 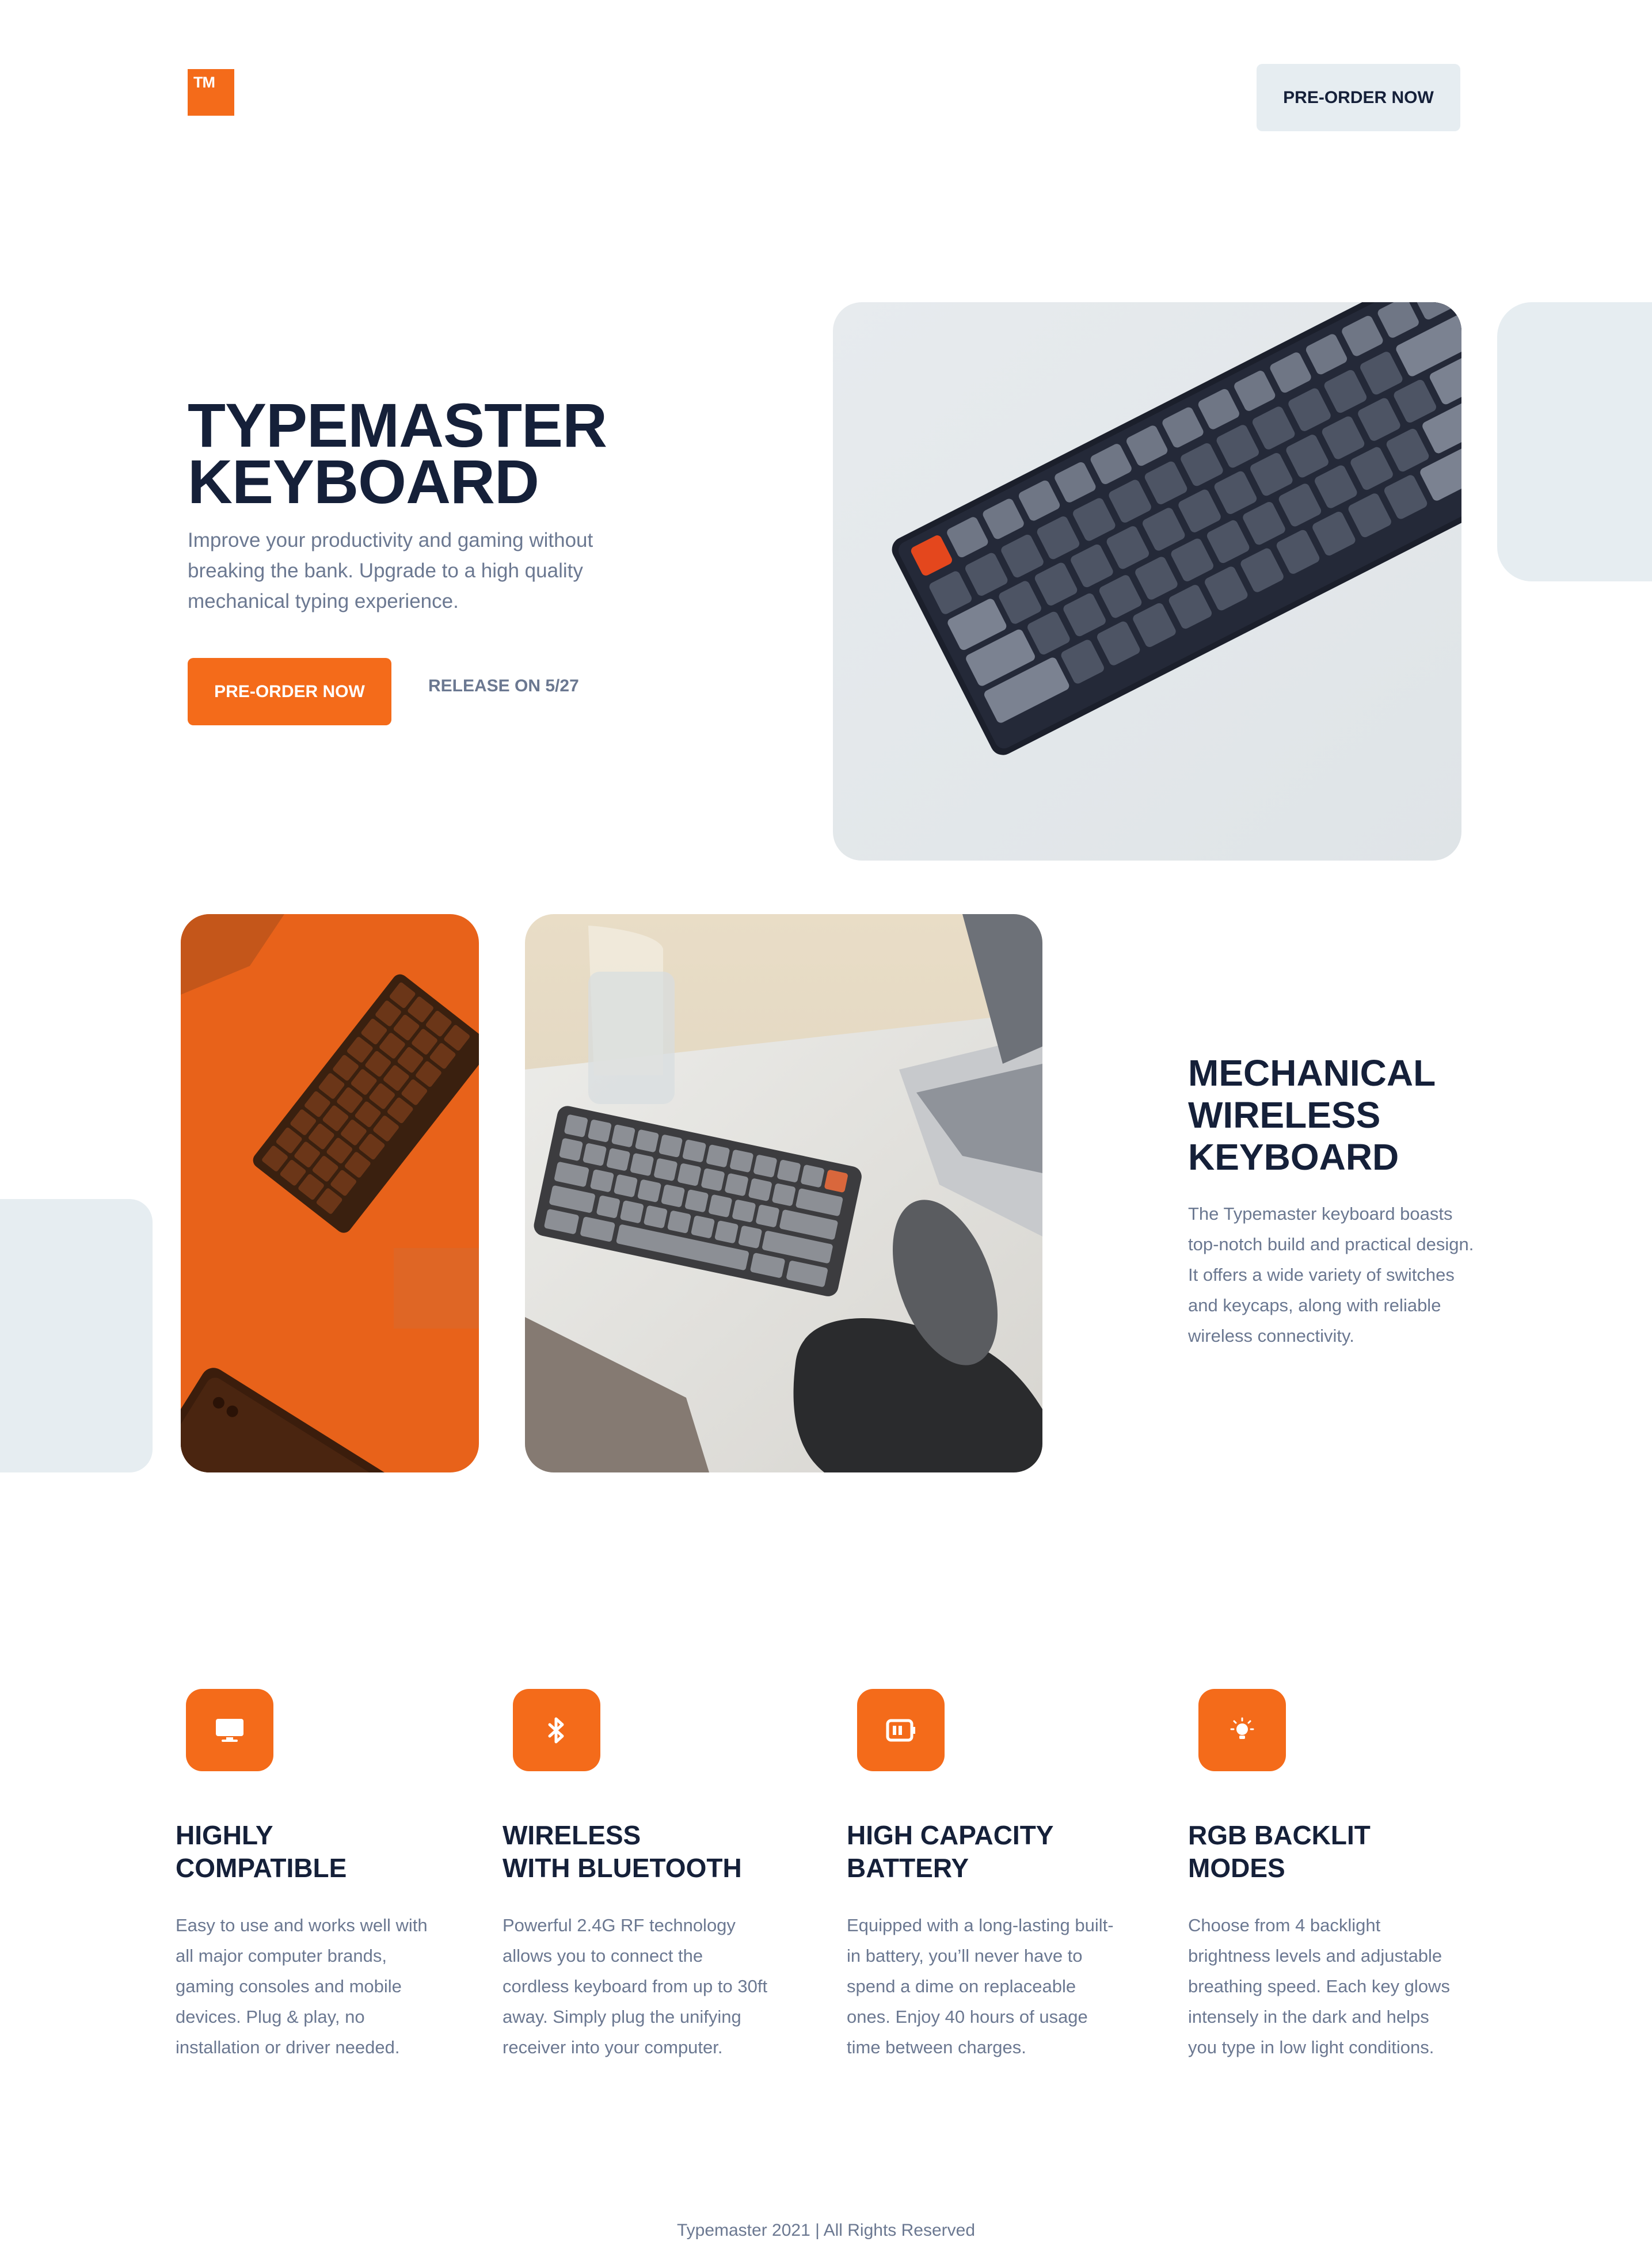 What do you see at coordinates (901, 1730) in the screenshot?
I see `battery-icon` at bounding box center [901, 1730].